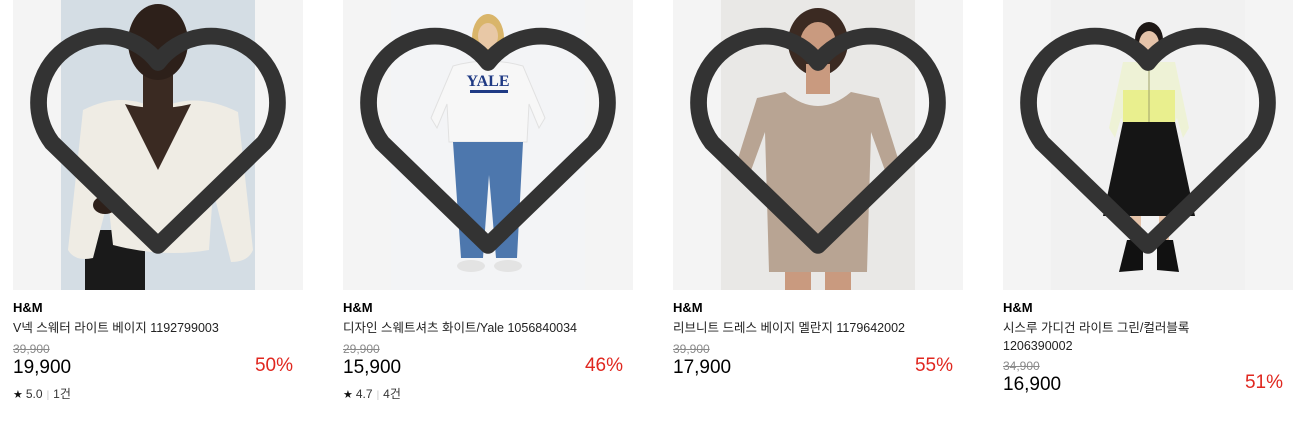 The width and height of the screenshot is (1307, 438). Describe the element at coordinates (1148, 377) in the screenshot. I see `price-block: 34,900 16,900 51%` at that location.